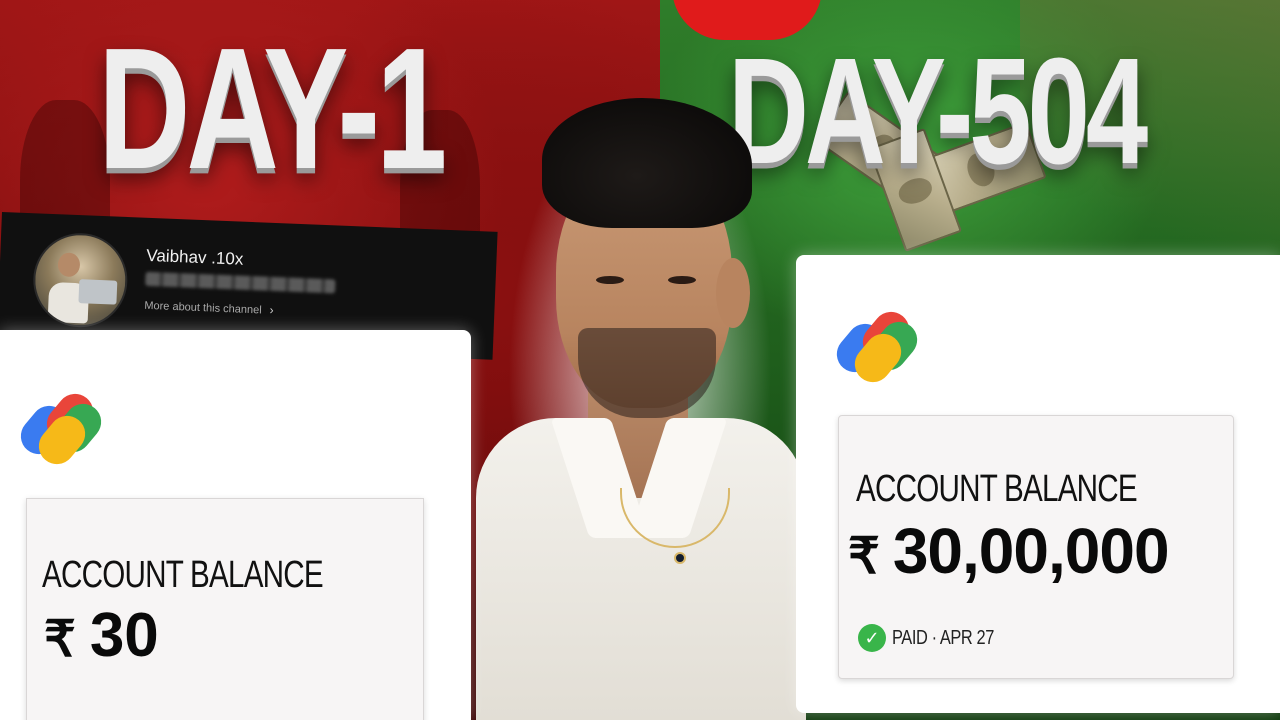 This screenshot has height=720, width=1280. I want to click on chevron-right-icon: ›, so click(271, 309).